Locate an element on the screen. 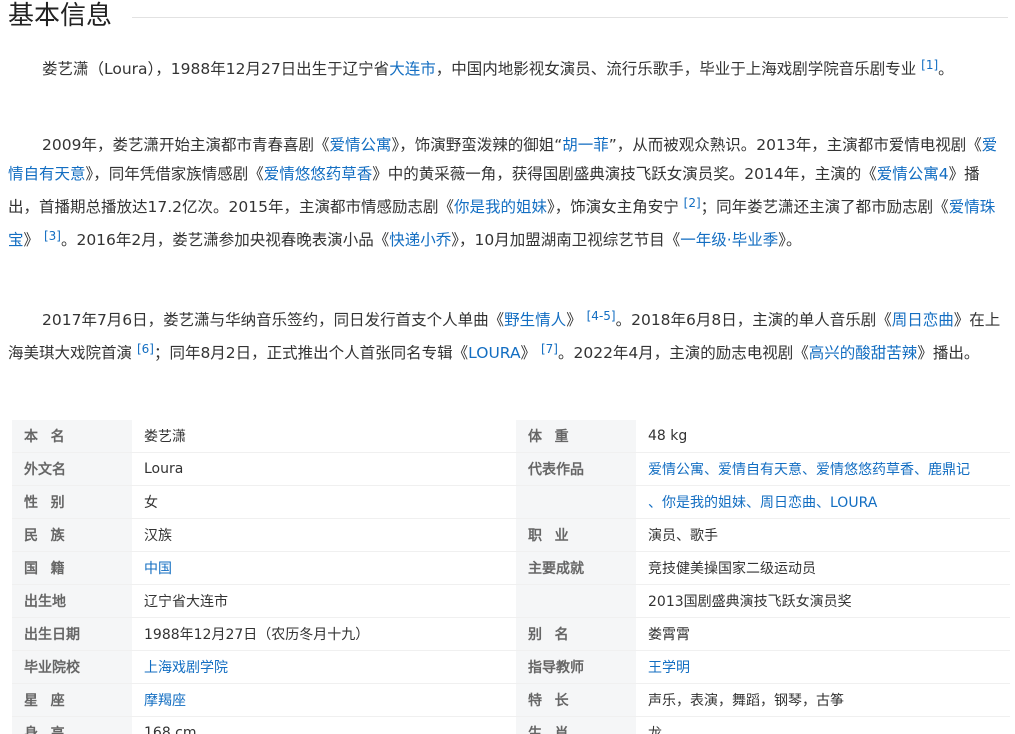 This screenshot has height=734, width=1015. paragraph-text: 2009年，娄艺潇开始主演都市青春喜剧《 is located at coordinates (186, 145).